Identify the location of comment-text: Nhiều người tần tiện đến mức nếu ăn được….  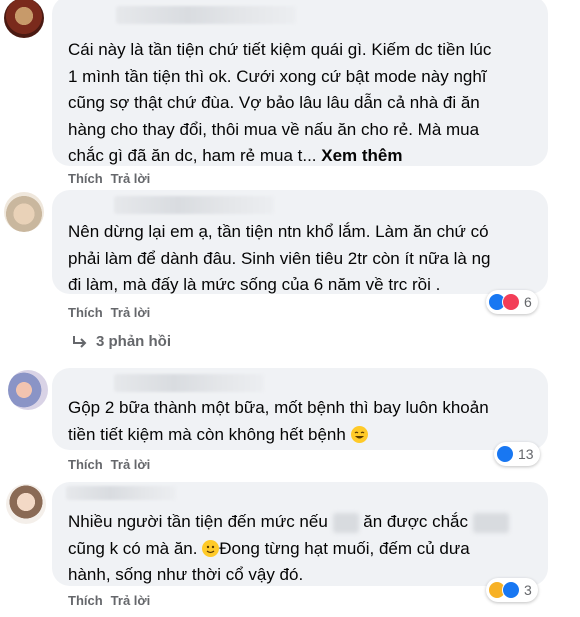
(308, 549).